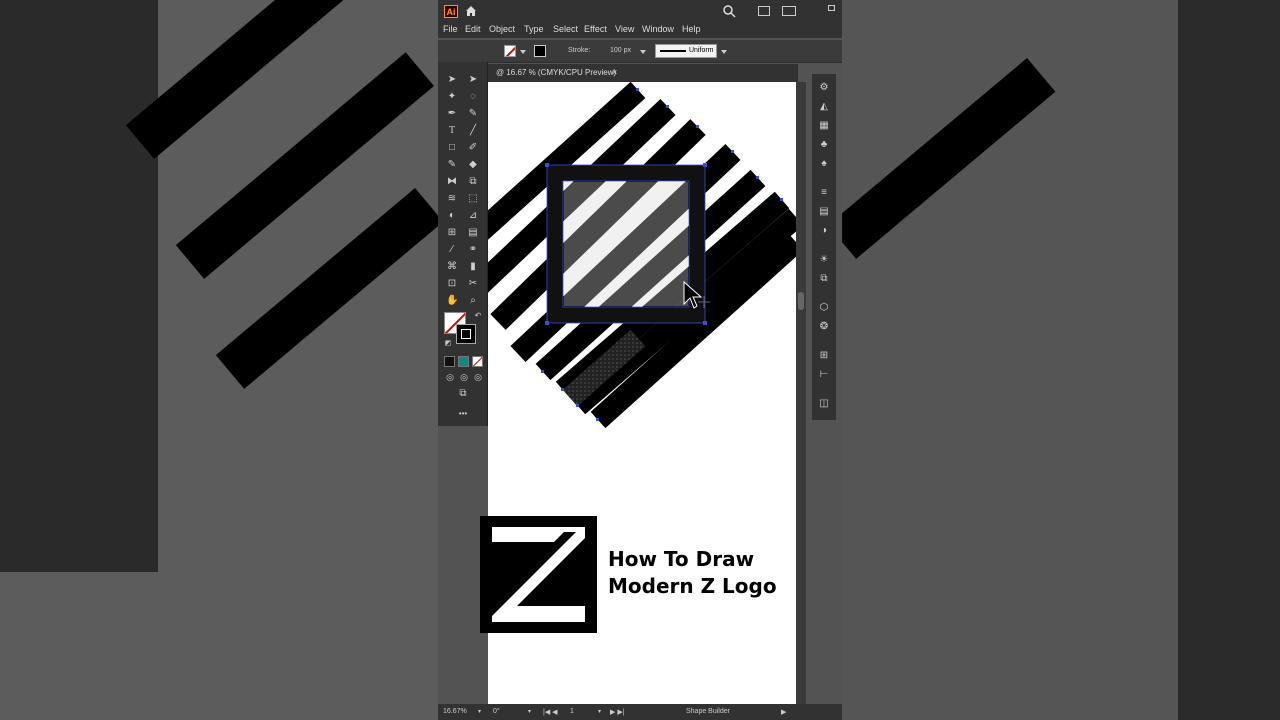 This screenshot has width=1280, height=720. I want to click on curvature-tool-icon: ✎, so click(473, 114).